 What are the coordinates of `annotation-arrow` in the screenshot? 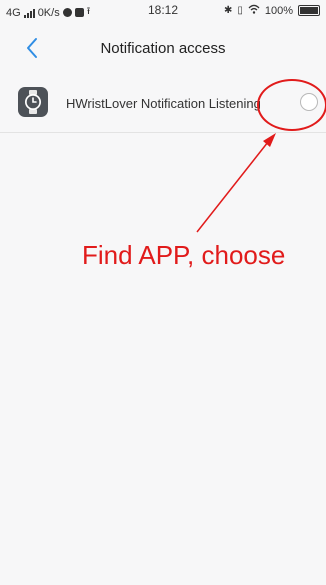 It's located at (236, 183).